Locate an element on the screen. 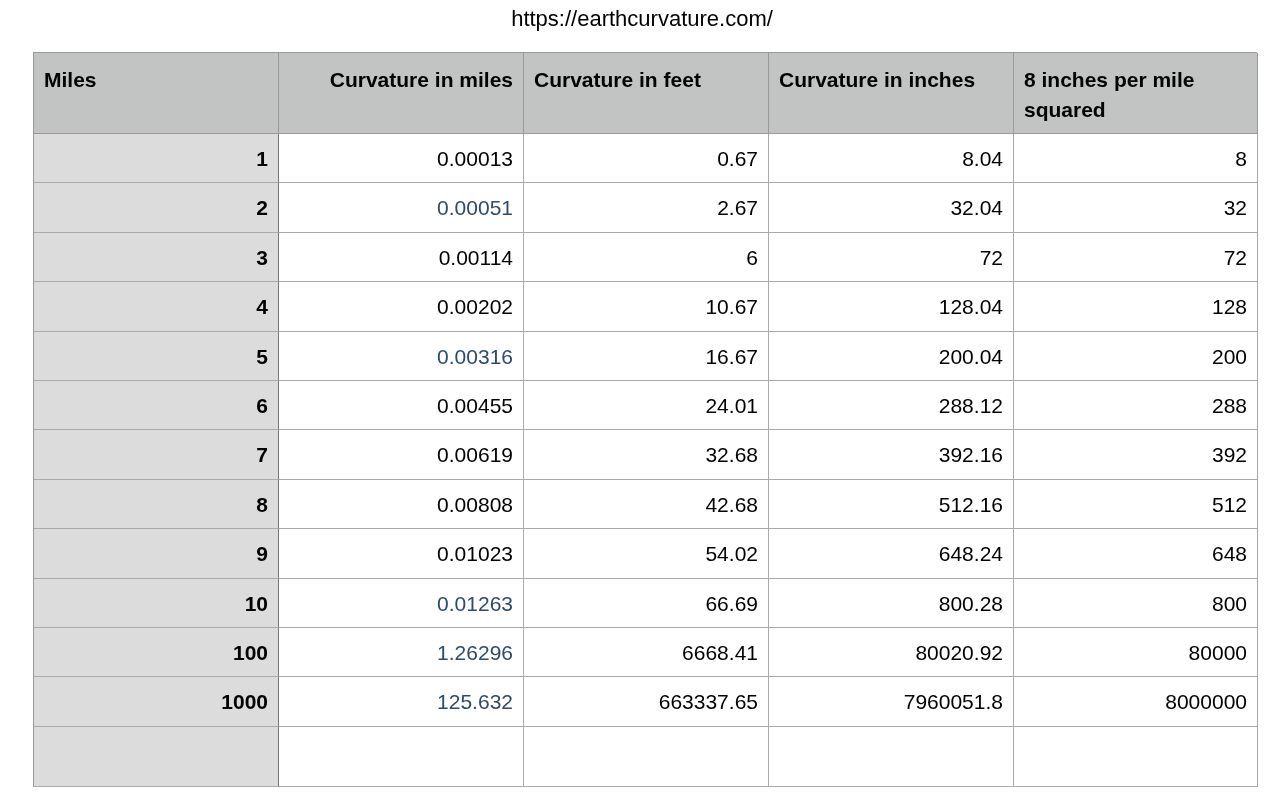 Image resolution: width=1284 pixels, height=793 pixels. table-cell: 1.26296 is located at coordinates (401, 652).